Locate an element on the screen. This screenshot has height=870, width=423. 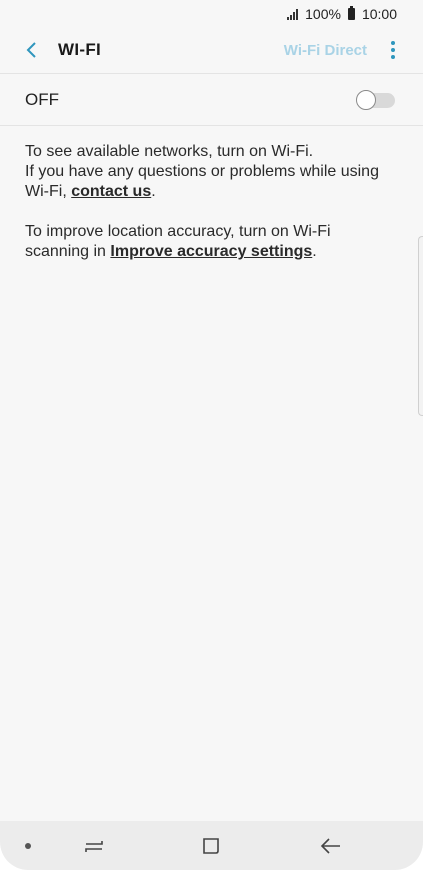
back-button is located at coordinates (31, 50).